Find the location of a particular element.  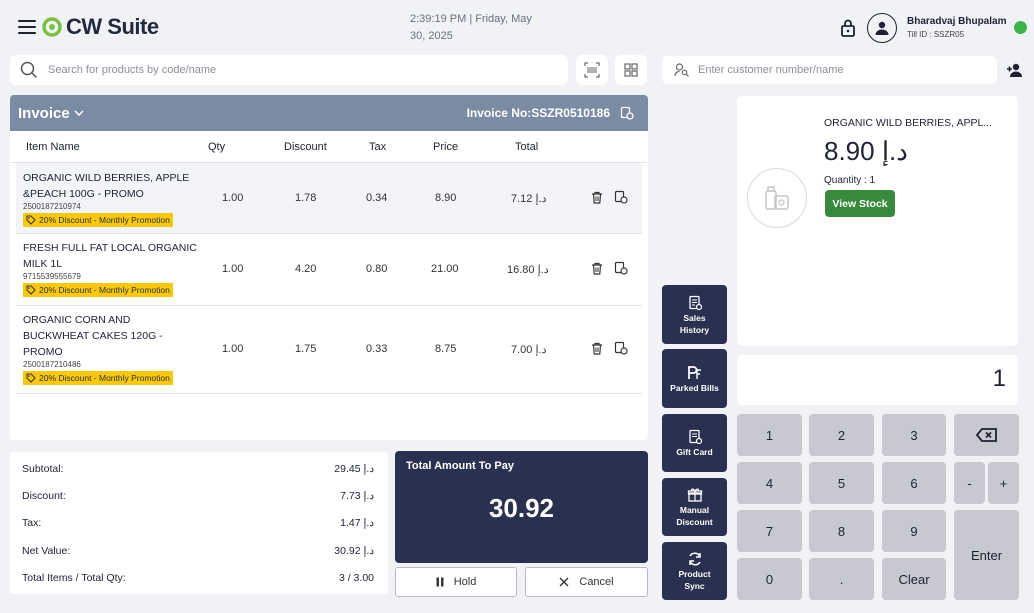

view-stock-button: View Stock is located at coordinates (860, 203).